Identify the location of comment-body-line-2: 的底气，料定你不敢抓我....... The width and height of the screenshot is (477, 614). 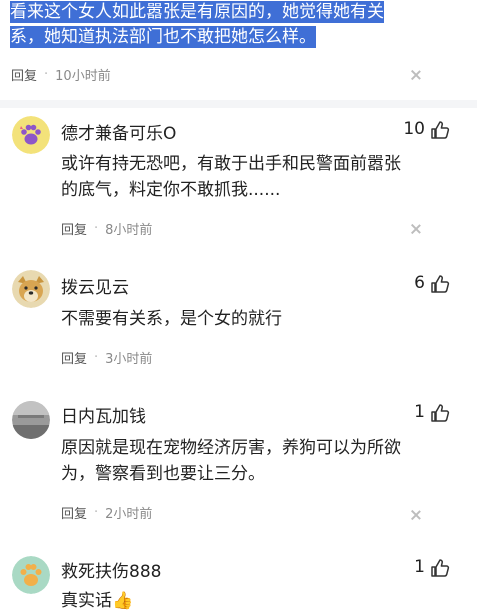
(171, 190).